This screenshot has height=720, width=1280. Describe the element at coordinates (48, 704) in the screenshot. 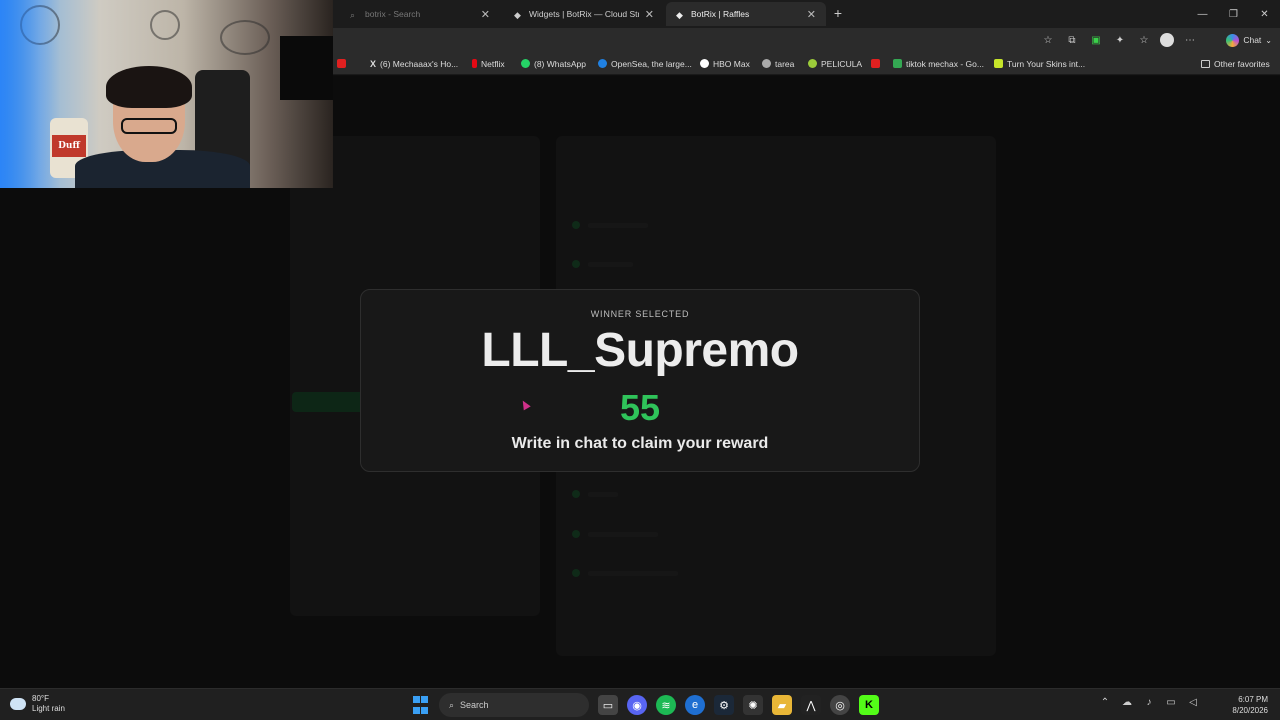

I see `weather-text: 80°F Light rain` at that location.